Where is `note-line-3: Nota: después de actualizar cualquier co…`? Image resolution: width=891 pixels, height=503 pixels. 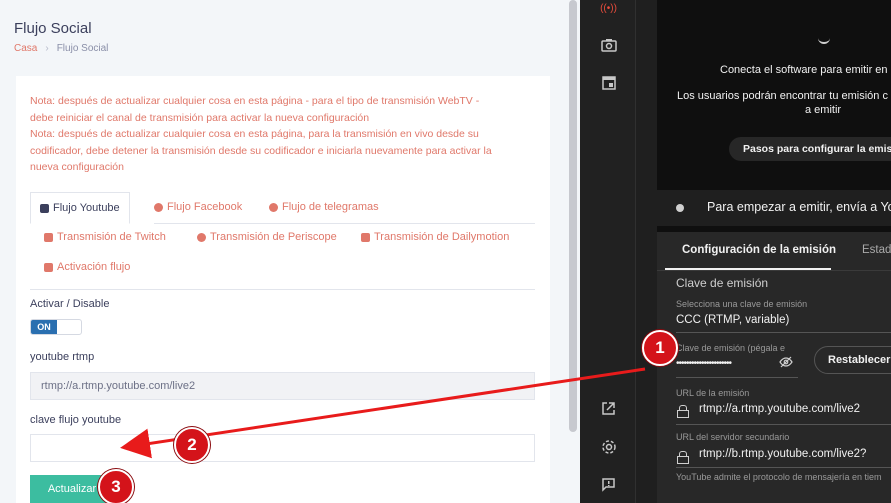
note-line-3: Nota: después de actualizar cualquier co… is located at coordinates (254, 134).